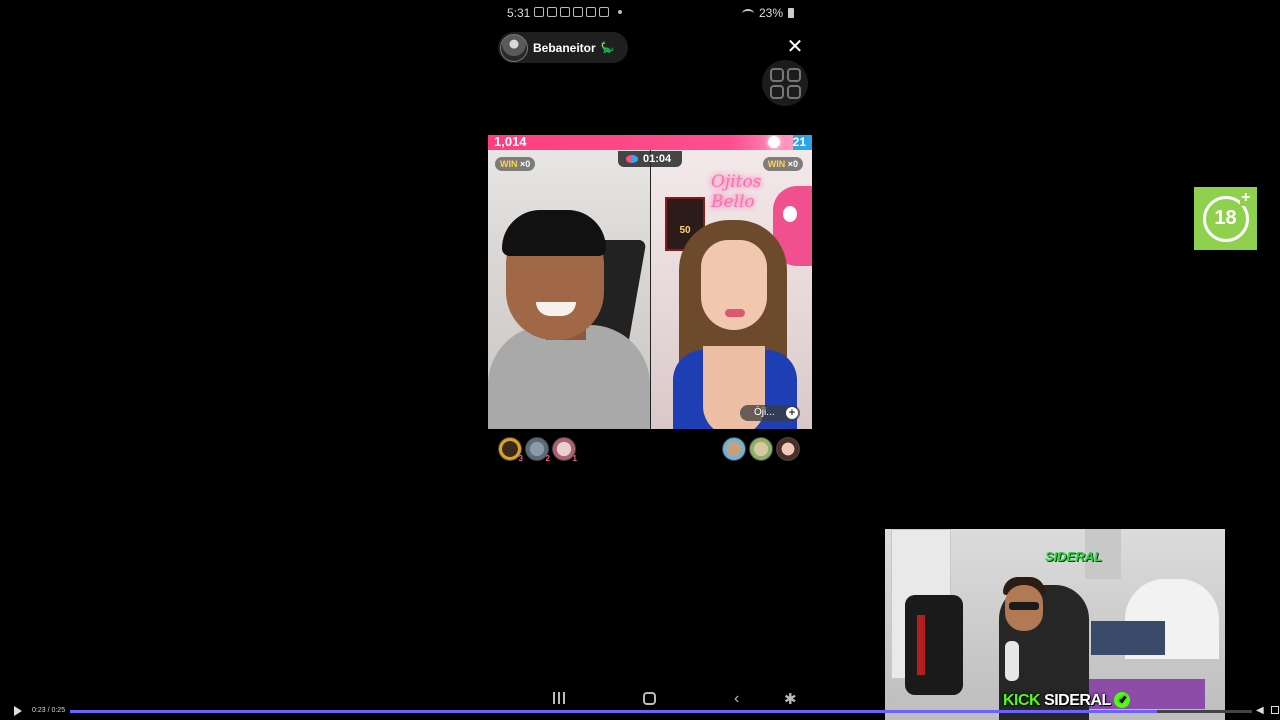 Image resolution: width=1280 pixels, height=720 pixels. What do you see at coordinates (650, 13) in the screenshot?
I see `status-bar: 5:31 23%` at bounding box center [650, 13].